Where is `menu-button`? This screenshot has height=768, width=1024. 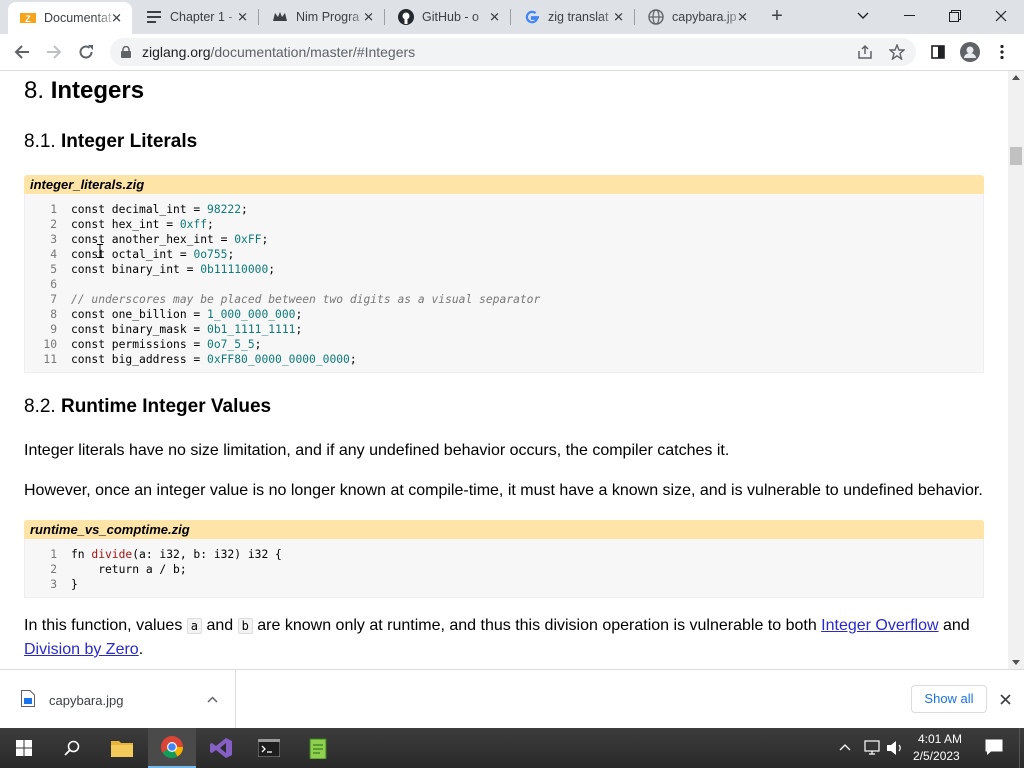
menu-button is located at coordinates (1002, 52).